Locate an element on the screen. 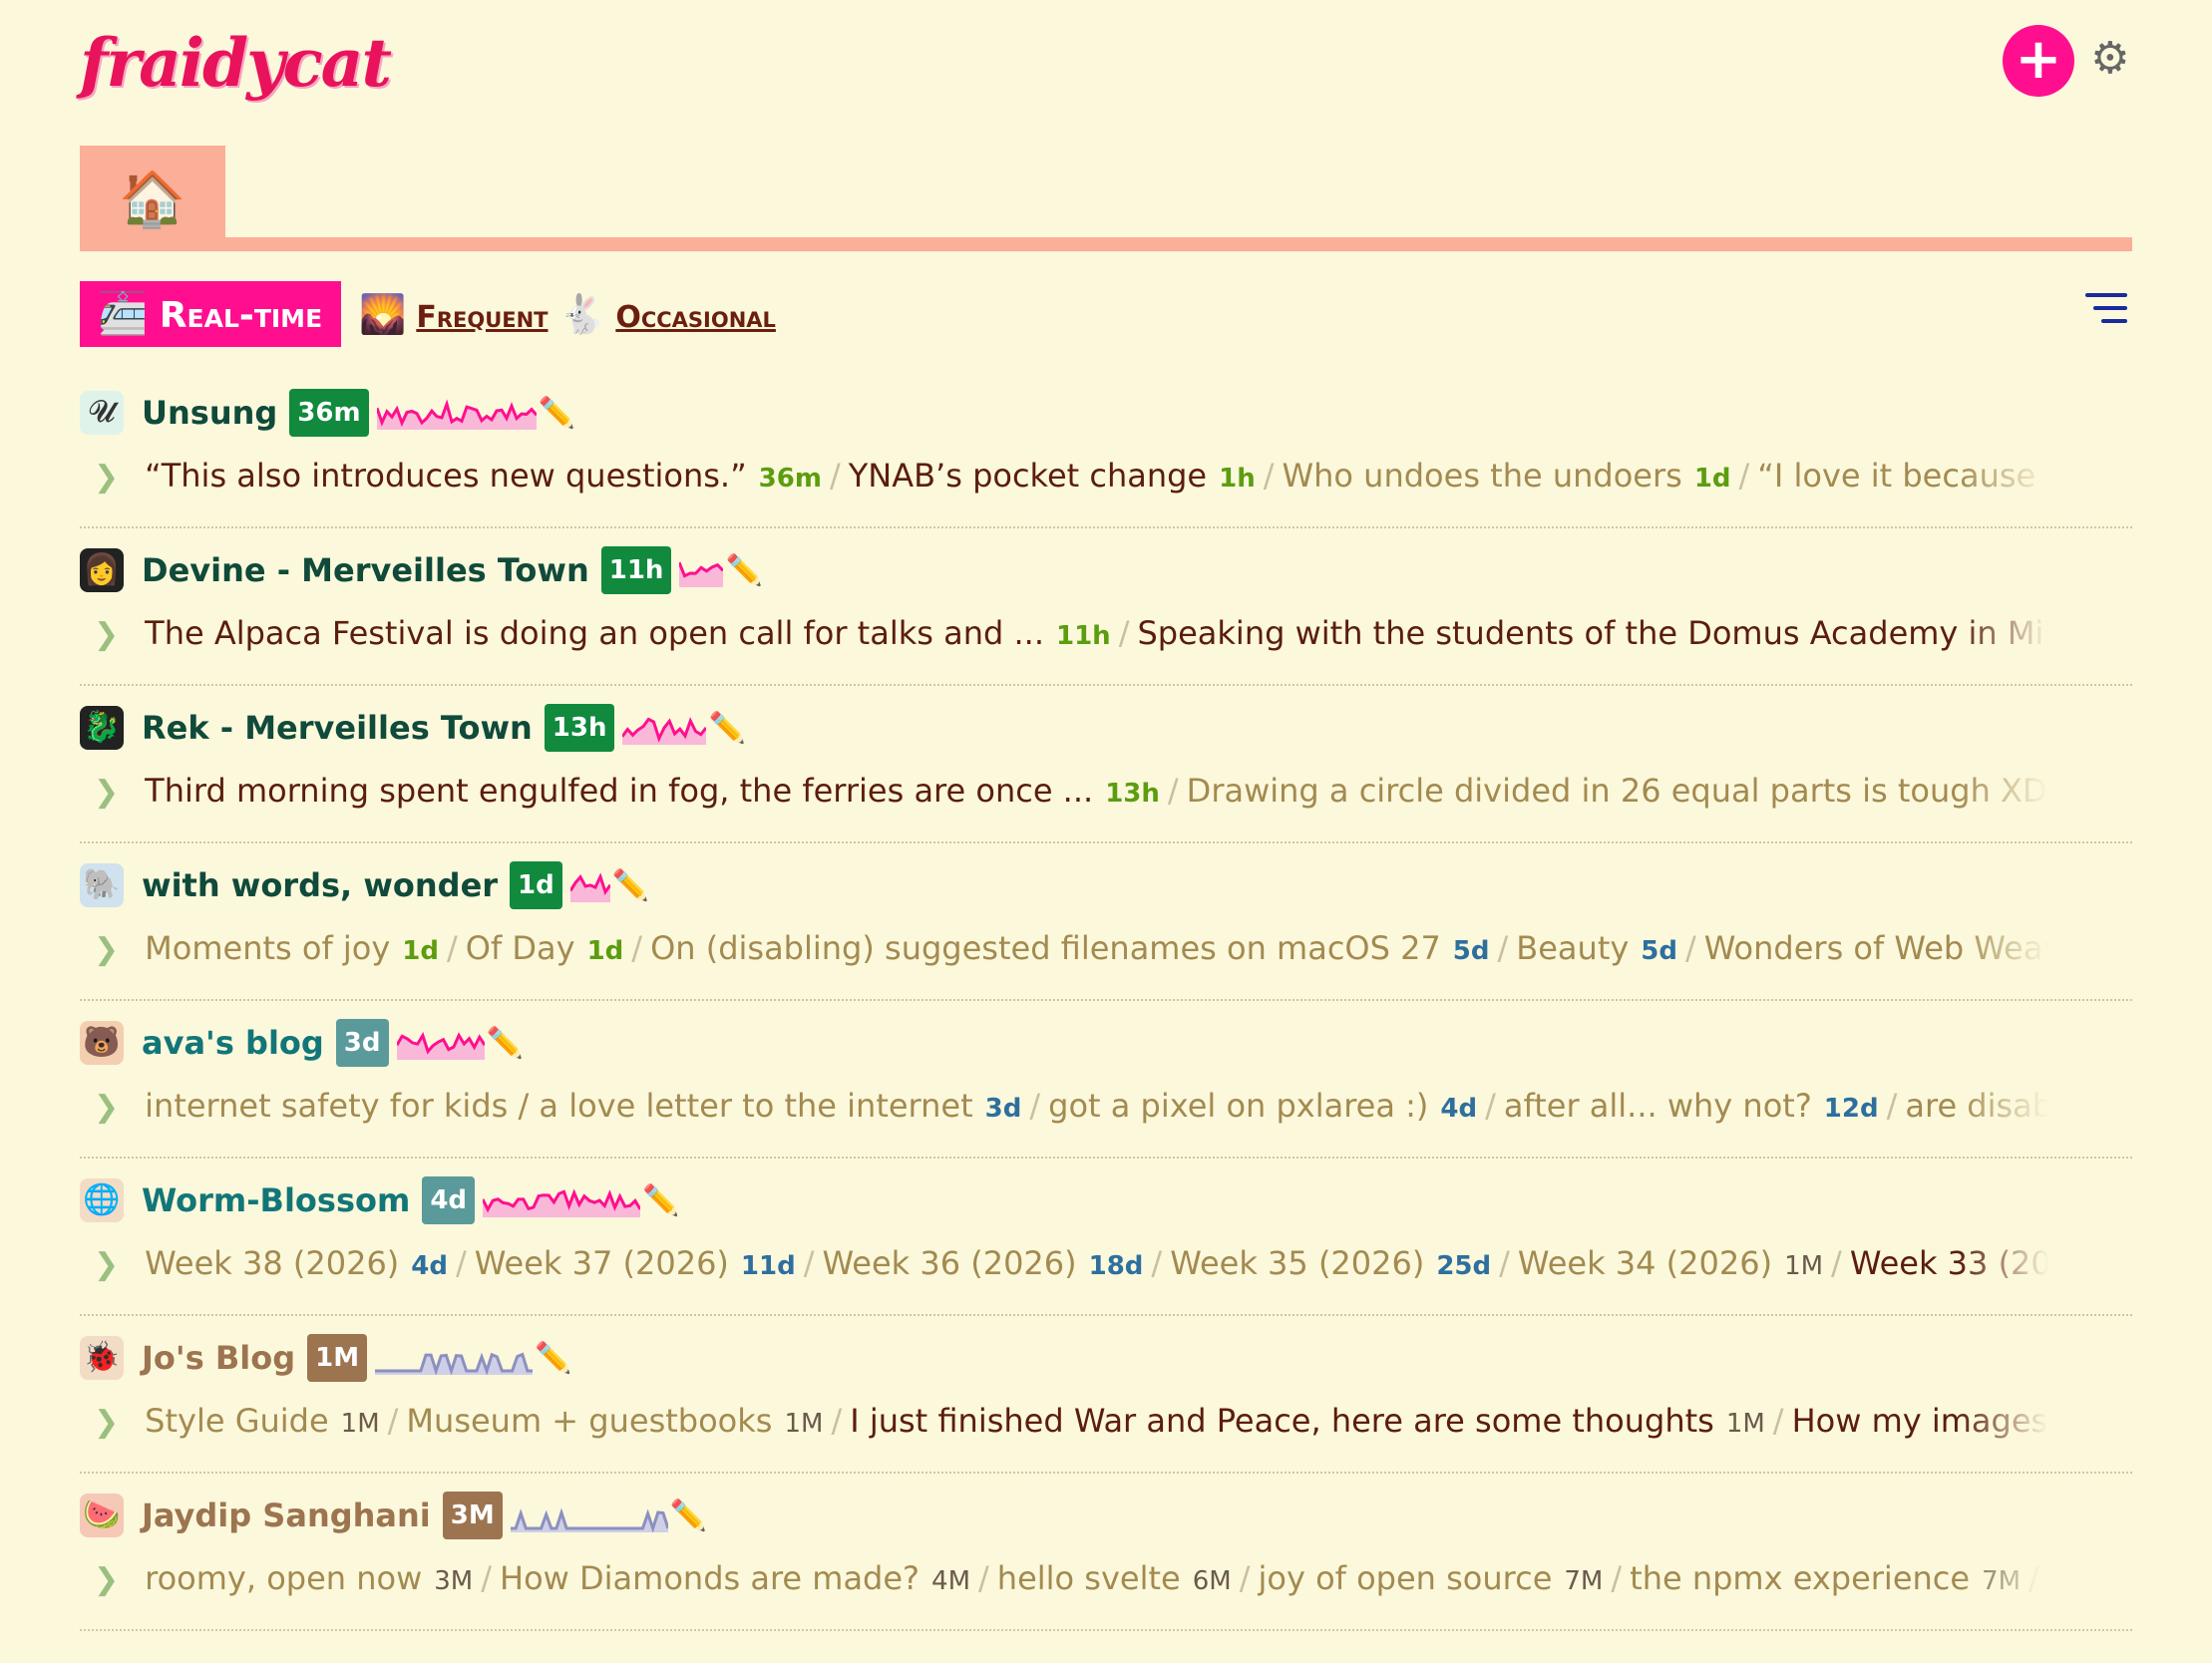  gear-icon: ⚙ is located at coordinates (2109, 59).